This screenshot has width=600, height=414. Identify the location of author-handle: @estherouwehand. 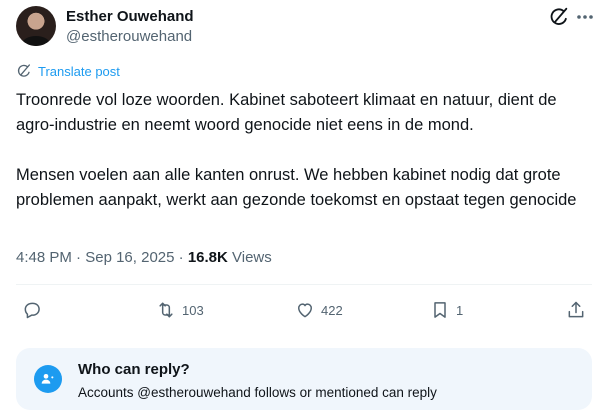
(129, 36).